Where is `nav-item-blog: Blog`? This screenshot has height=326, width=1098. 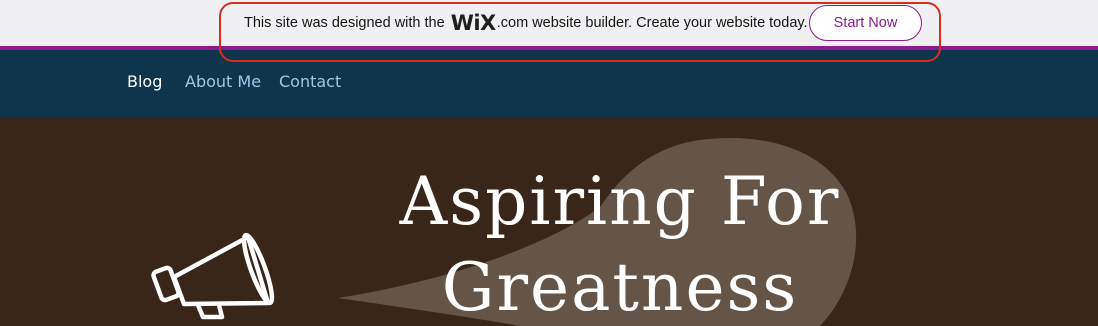 nav-item-blog: Blog is located at coordinates (144, 81).